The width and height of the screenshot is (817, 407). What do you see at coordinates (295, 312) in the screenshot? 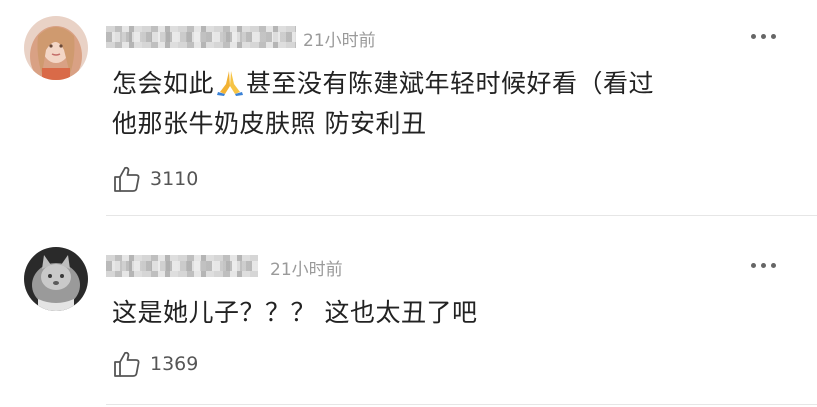
I see `comment-text: 这是她儿子？？？ 这也太丑了吧` at bounding box center [295, 312].